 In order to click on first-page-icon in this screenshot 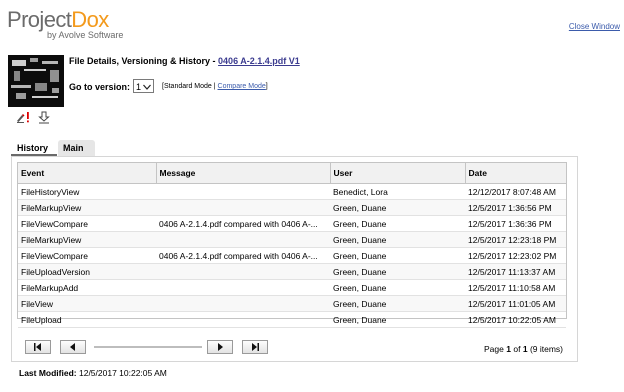, I will do `click(37, 347)`.